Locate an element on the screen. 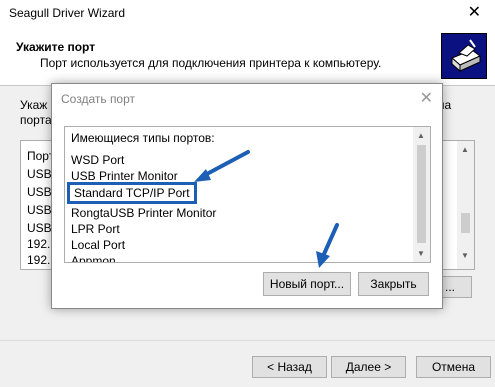  wizard-list-scrollbar: ▲ ▼ is located at coordinates (465, 205).